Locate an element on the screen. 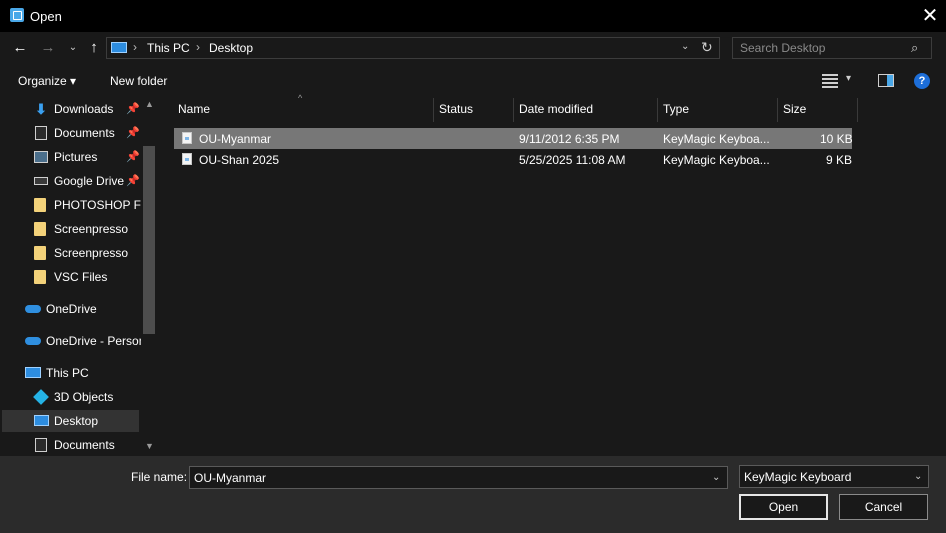 This screenshot has height=533, width=946. help-icon: ? is located at coordinates (922, 81).